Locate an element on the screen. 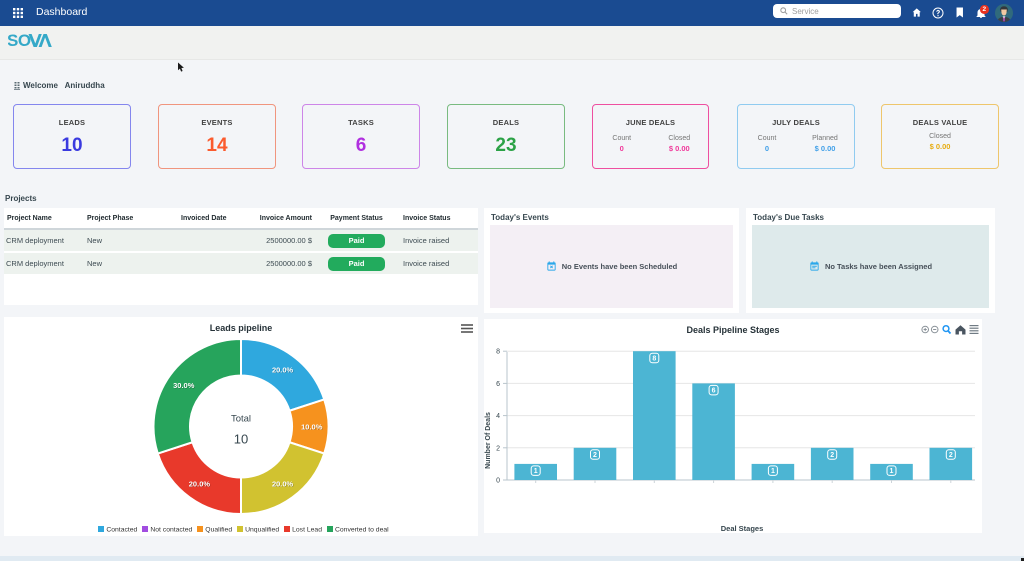 The height and width of the screenshot is (561, 1024). svg-text: 0 is located at coordinates (498, 481).